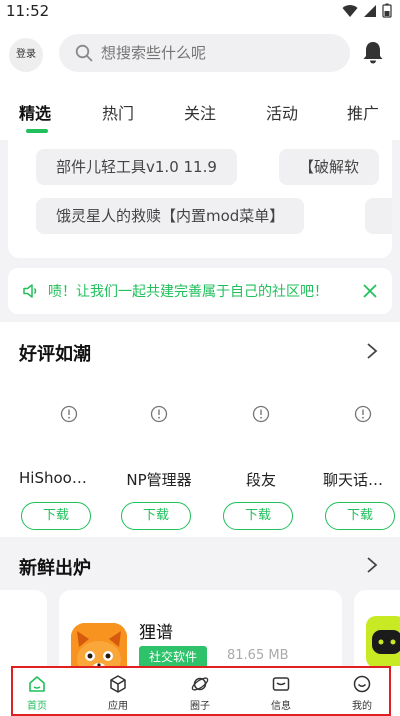 The width and height of the screenshot is (400, 716). I want to click on wifi-icon, so click(350, 10).